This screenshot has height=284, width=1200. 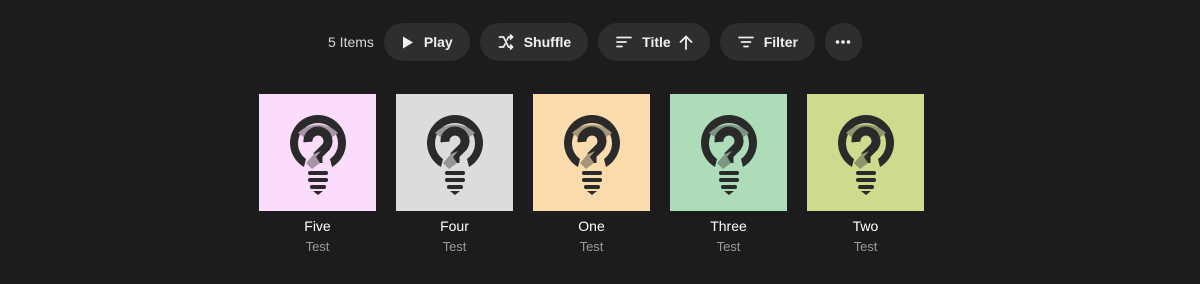 I want to click on play-label: Play, so click(x=438, y=42).